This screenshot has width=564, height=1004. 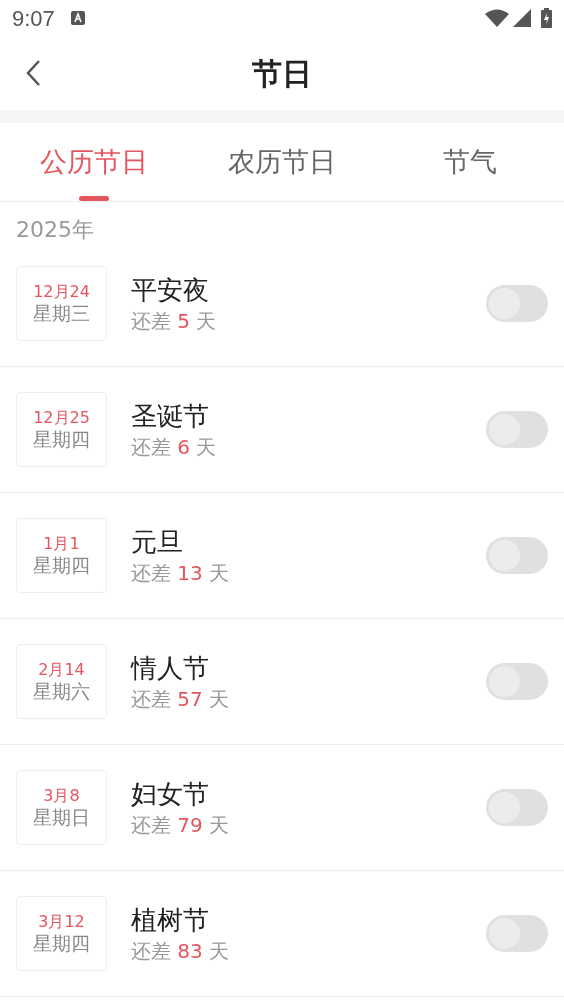 I want to click on countdown-text: 还差 57 天, so click(x=181, y=698).